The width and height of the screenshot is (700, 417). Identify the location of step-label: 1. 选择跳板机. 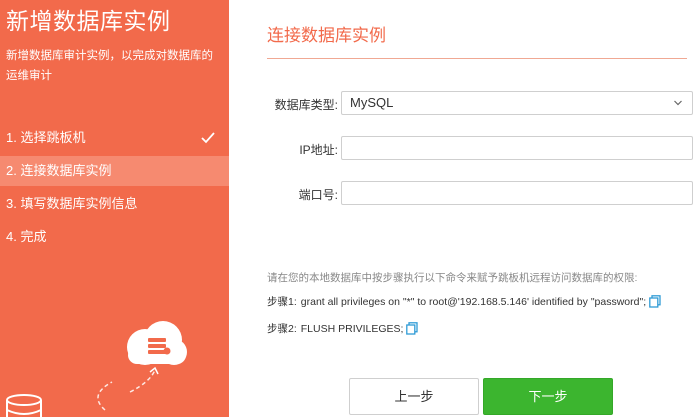
(46, 137).